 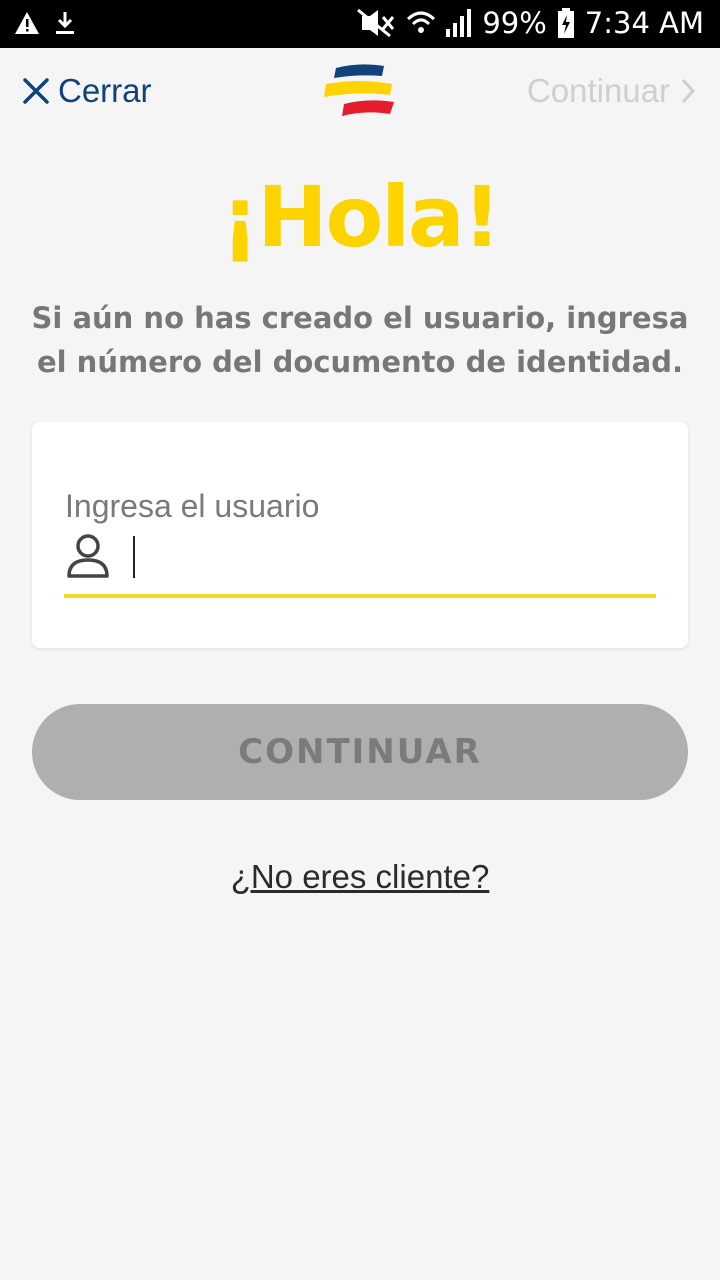 I want to click on status-left-icons, so click(x=45, y=23).